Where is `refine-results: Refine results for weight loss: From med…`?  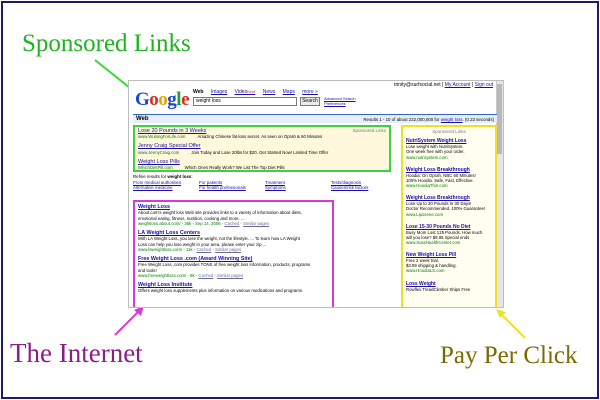
refine-results: Refine results for weight loss: From med… is located at coordinates (262, 182).